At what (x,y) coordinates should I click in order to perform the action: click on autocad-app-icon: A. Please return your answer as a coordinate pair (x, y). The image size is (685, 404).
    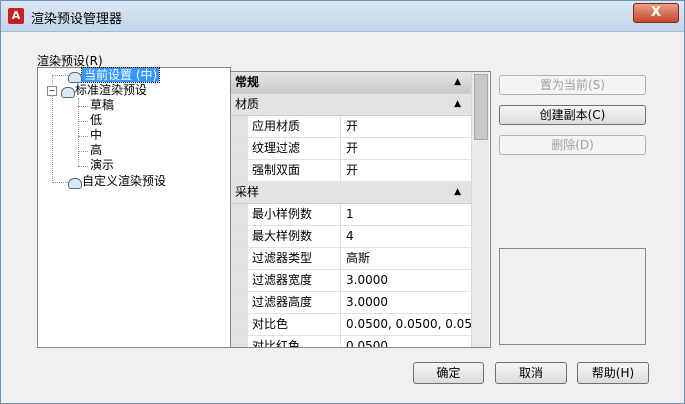
    Looking at the image, I should click on (16, 16).